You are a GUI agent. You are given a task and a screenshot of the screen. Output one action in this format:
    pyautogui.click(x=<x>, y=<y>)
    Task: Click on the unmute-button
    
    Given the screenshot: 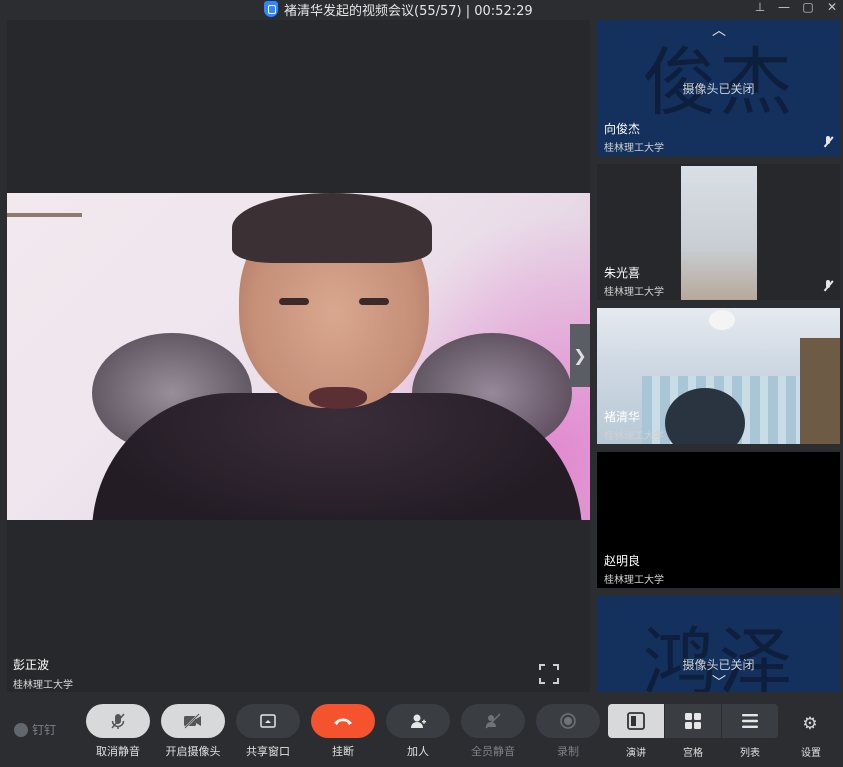 What is the action you would take?
    pyautogui.click(x=118, y=721)
    